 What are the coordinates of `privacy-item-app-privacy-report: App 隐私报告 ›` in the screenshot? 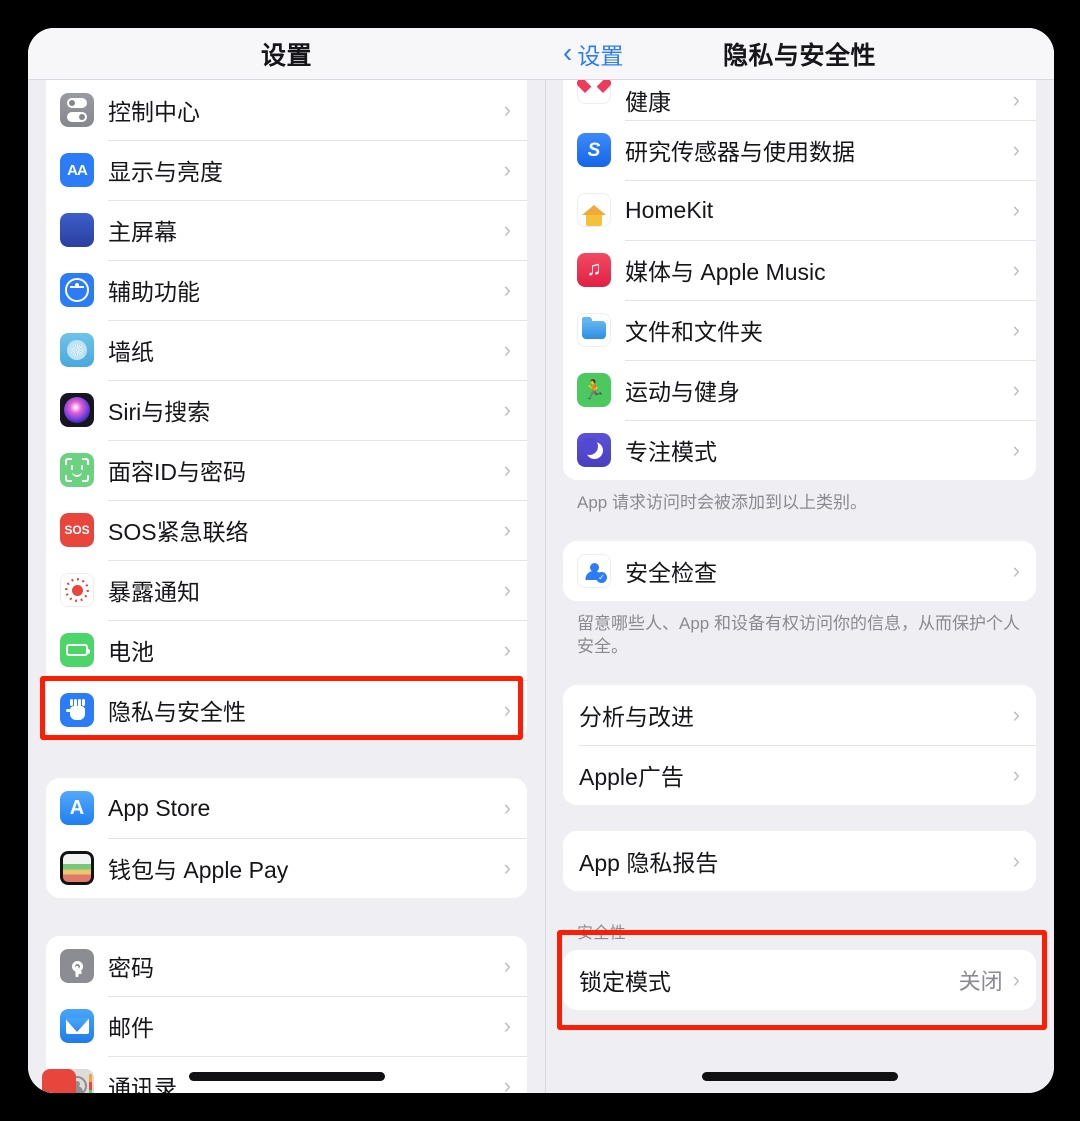 It's located at (799, 860).